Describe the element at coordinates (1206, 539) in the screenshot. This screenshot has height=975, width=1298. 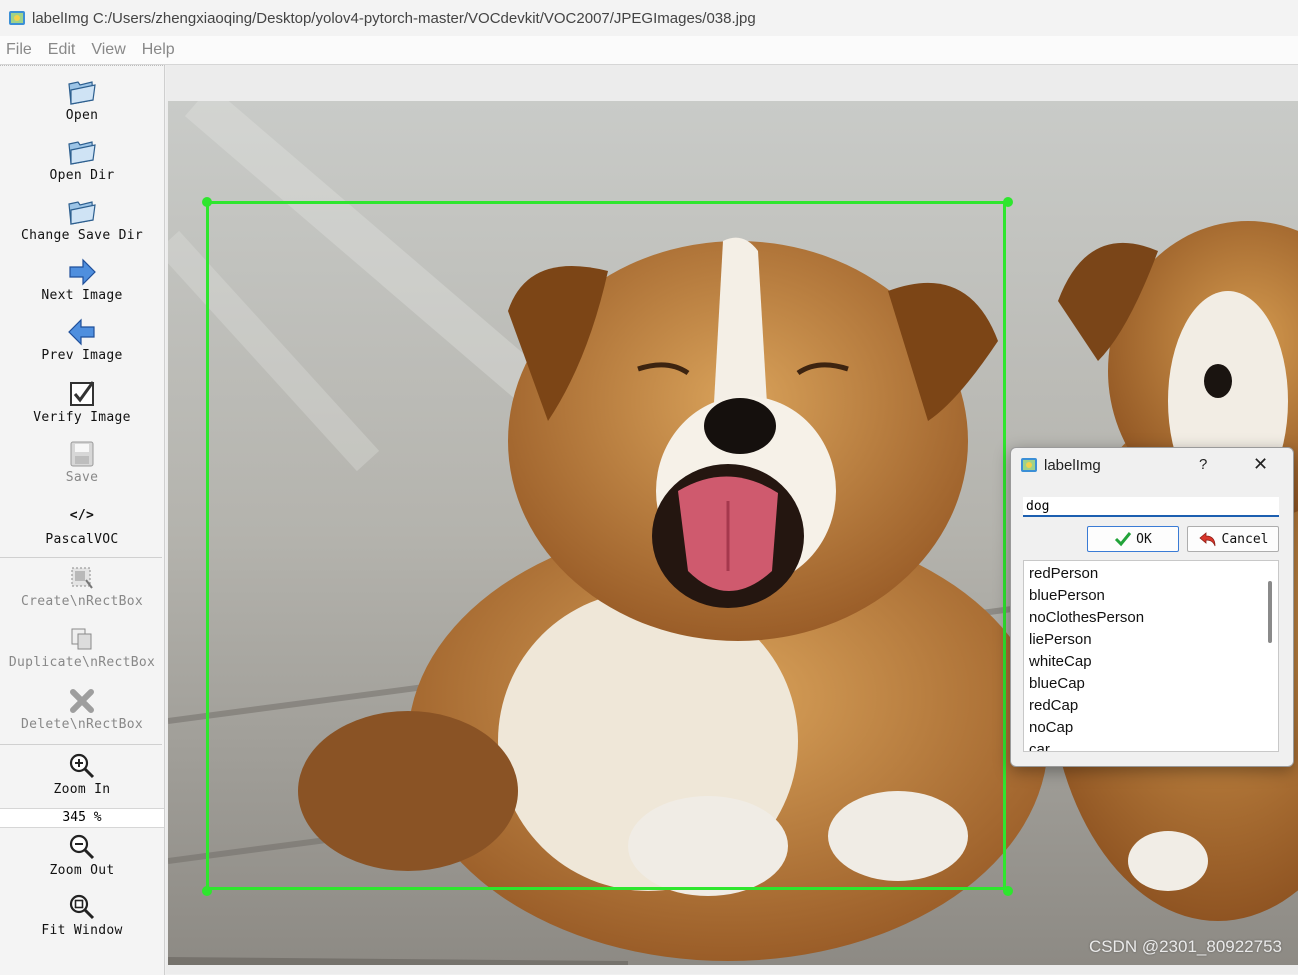
I see `undo-arrow-icon` at that location.